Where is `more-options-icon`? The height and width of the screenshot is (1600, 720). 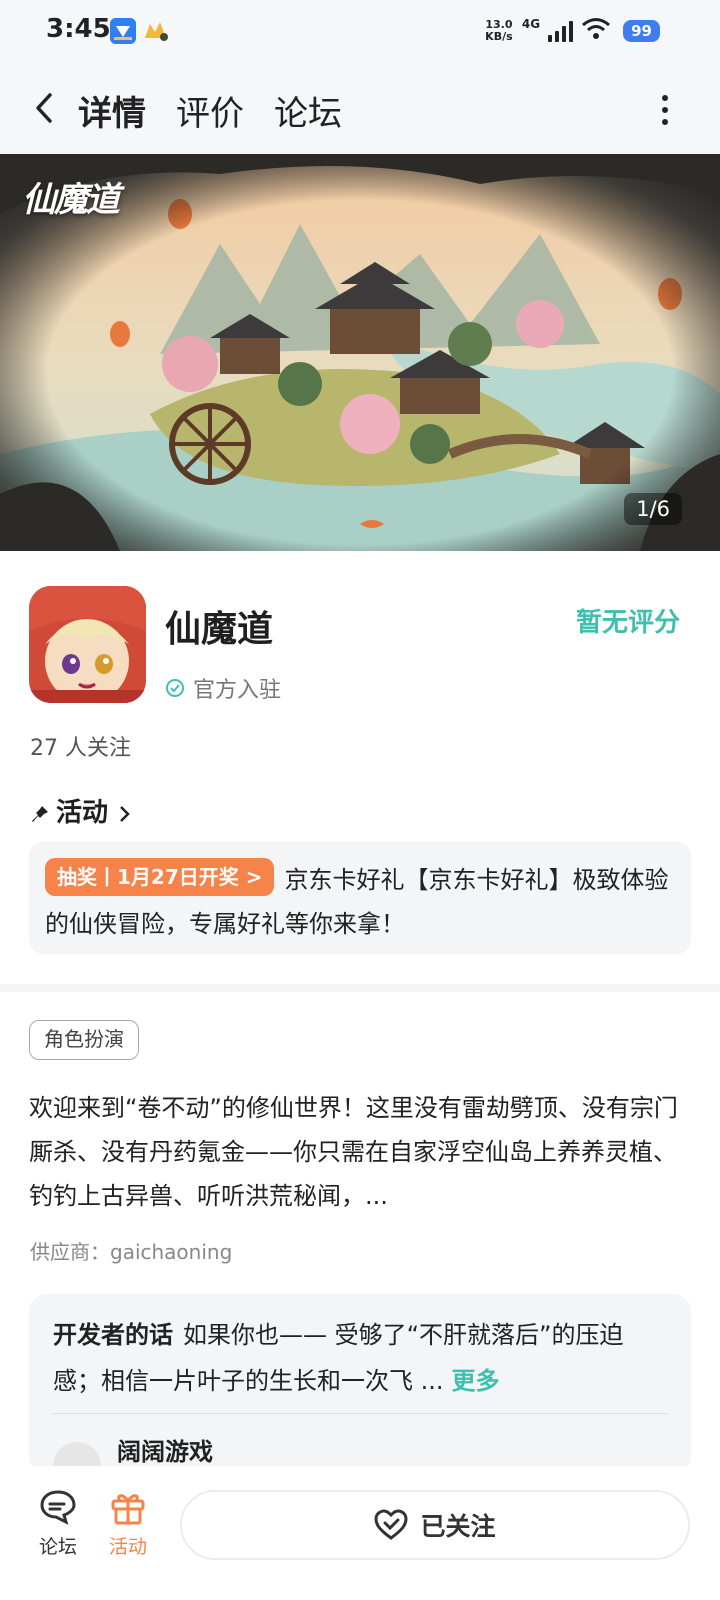
more-options-icon is located at coordinates (665, 110).